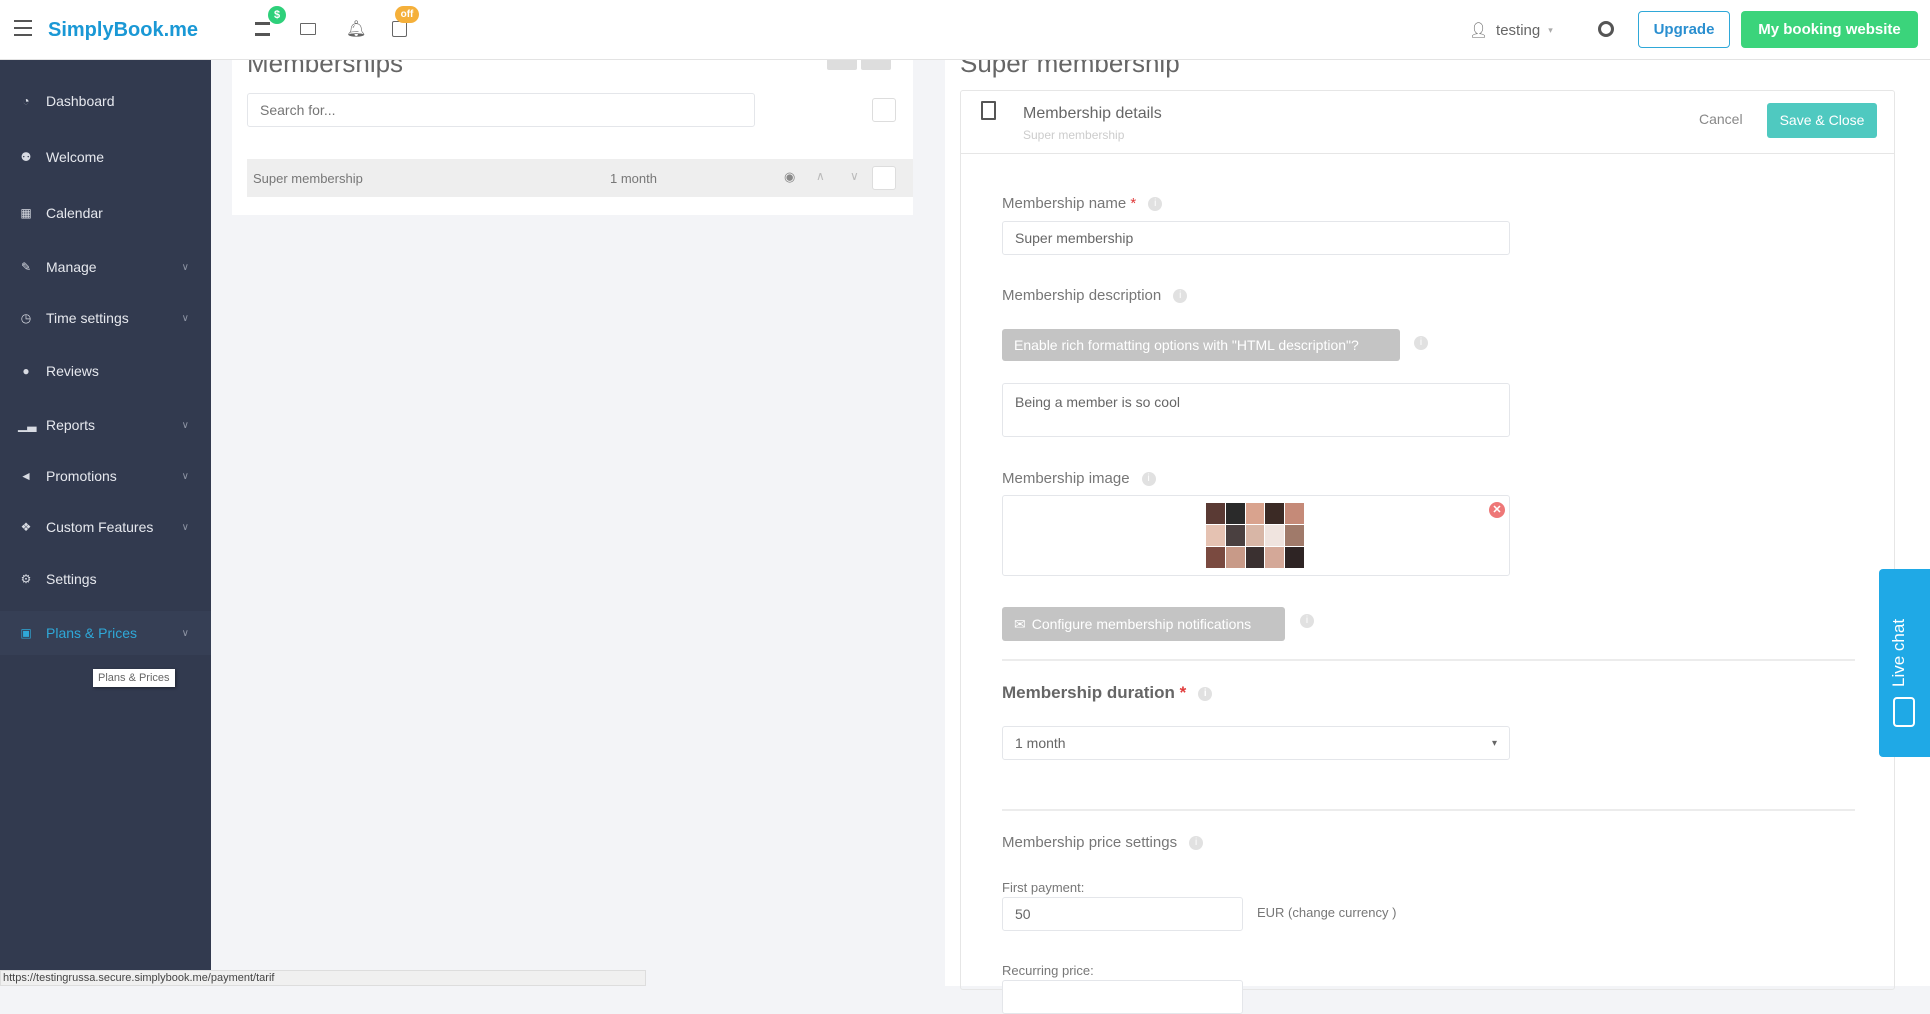 The width and height of the screenshot is (1930, 1014). I want to click on first-payment-label: First payment:, so click(1043, 887).